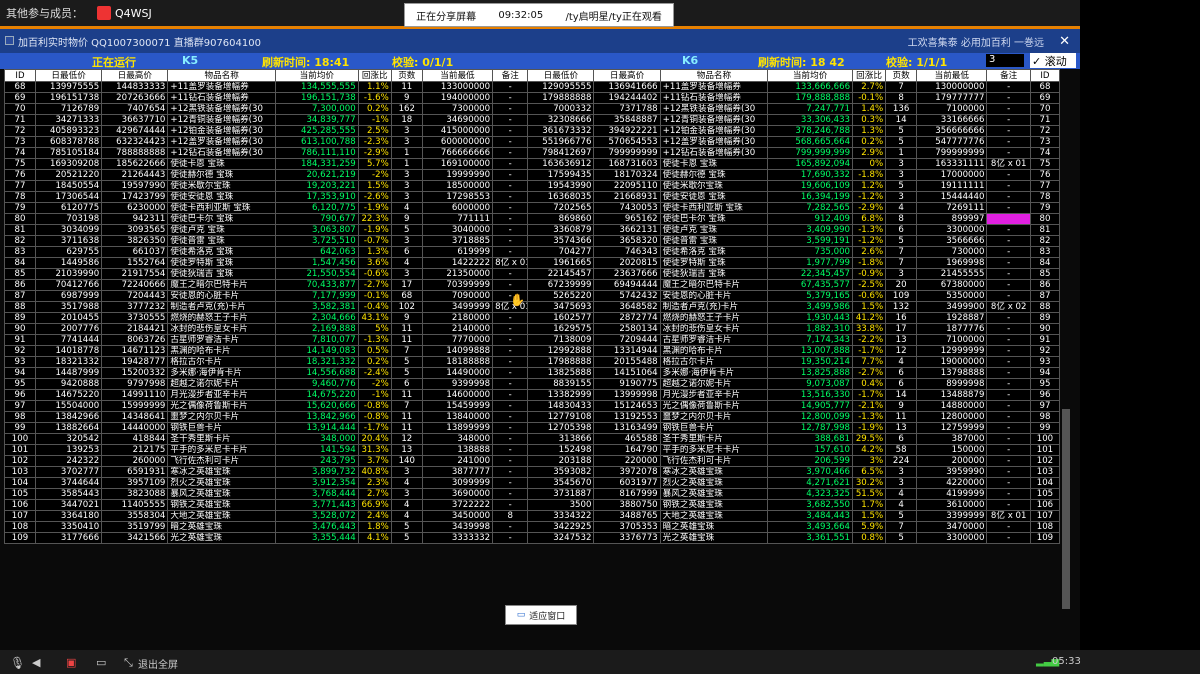 This screenshot has width=1200, height=674. Describe the element at coordinates (901, 263) in the screenshot. I see `table-cell: 7` at that location.